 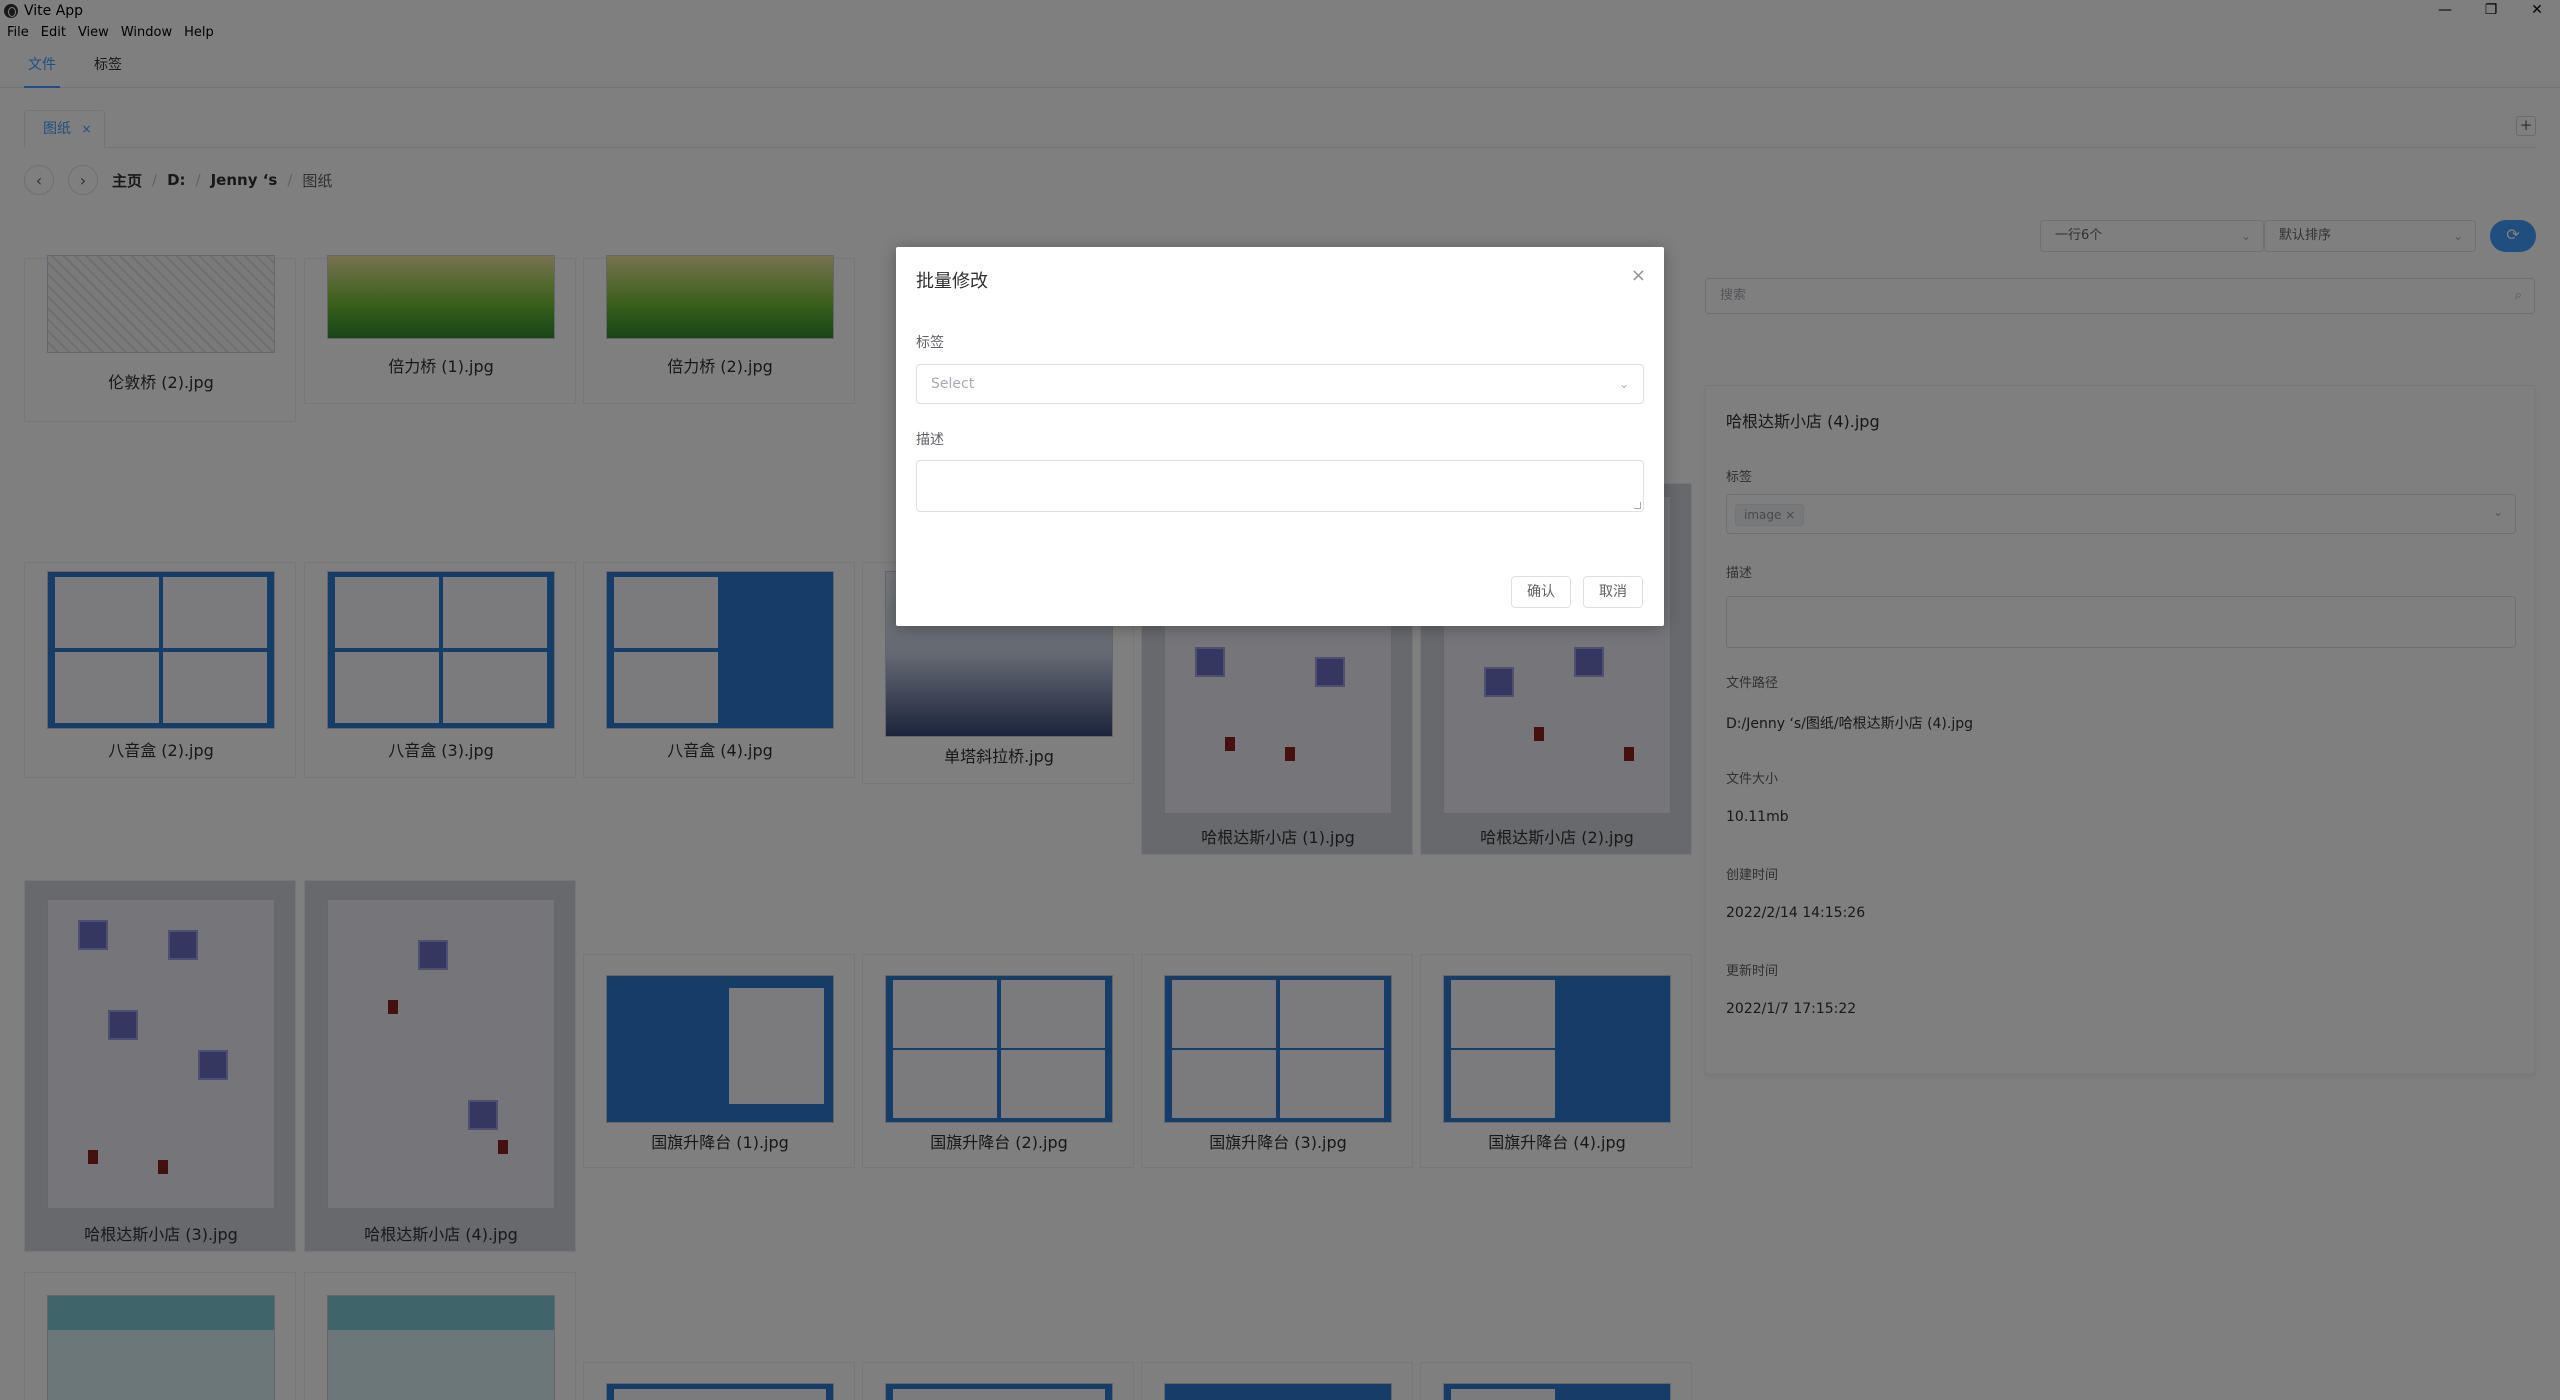 I want to click on cancel-button: 取消, so click(x=1613, y=592).